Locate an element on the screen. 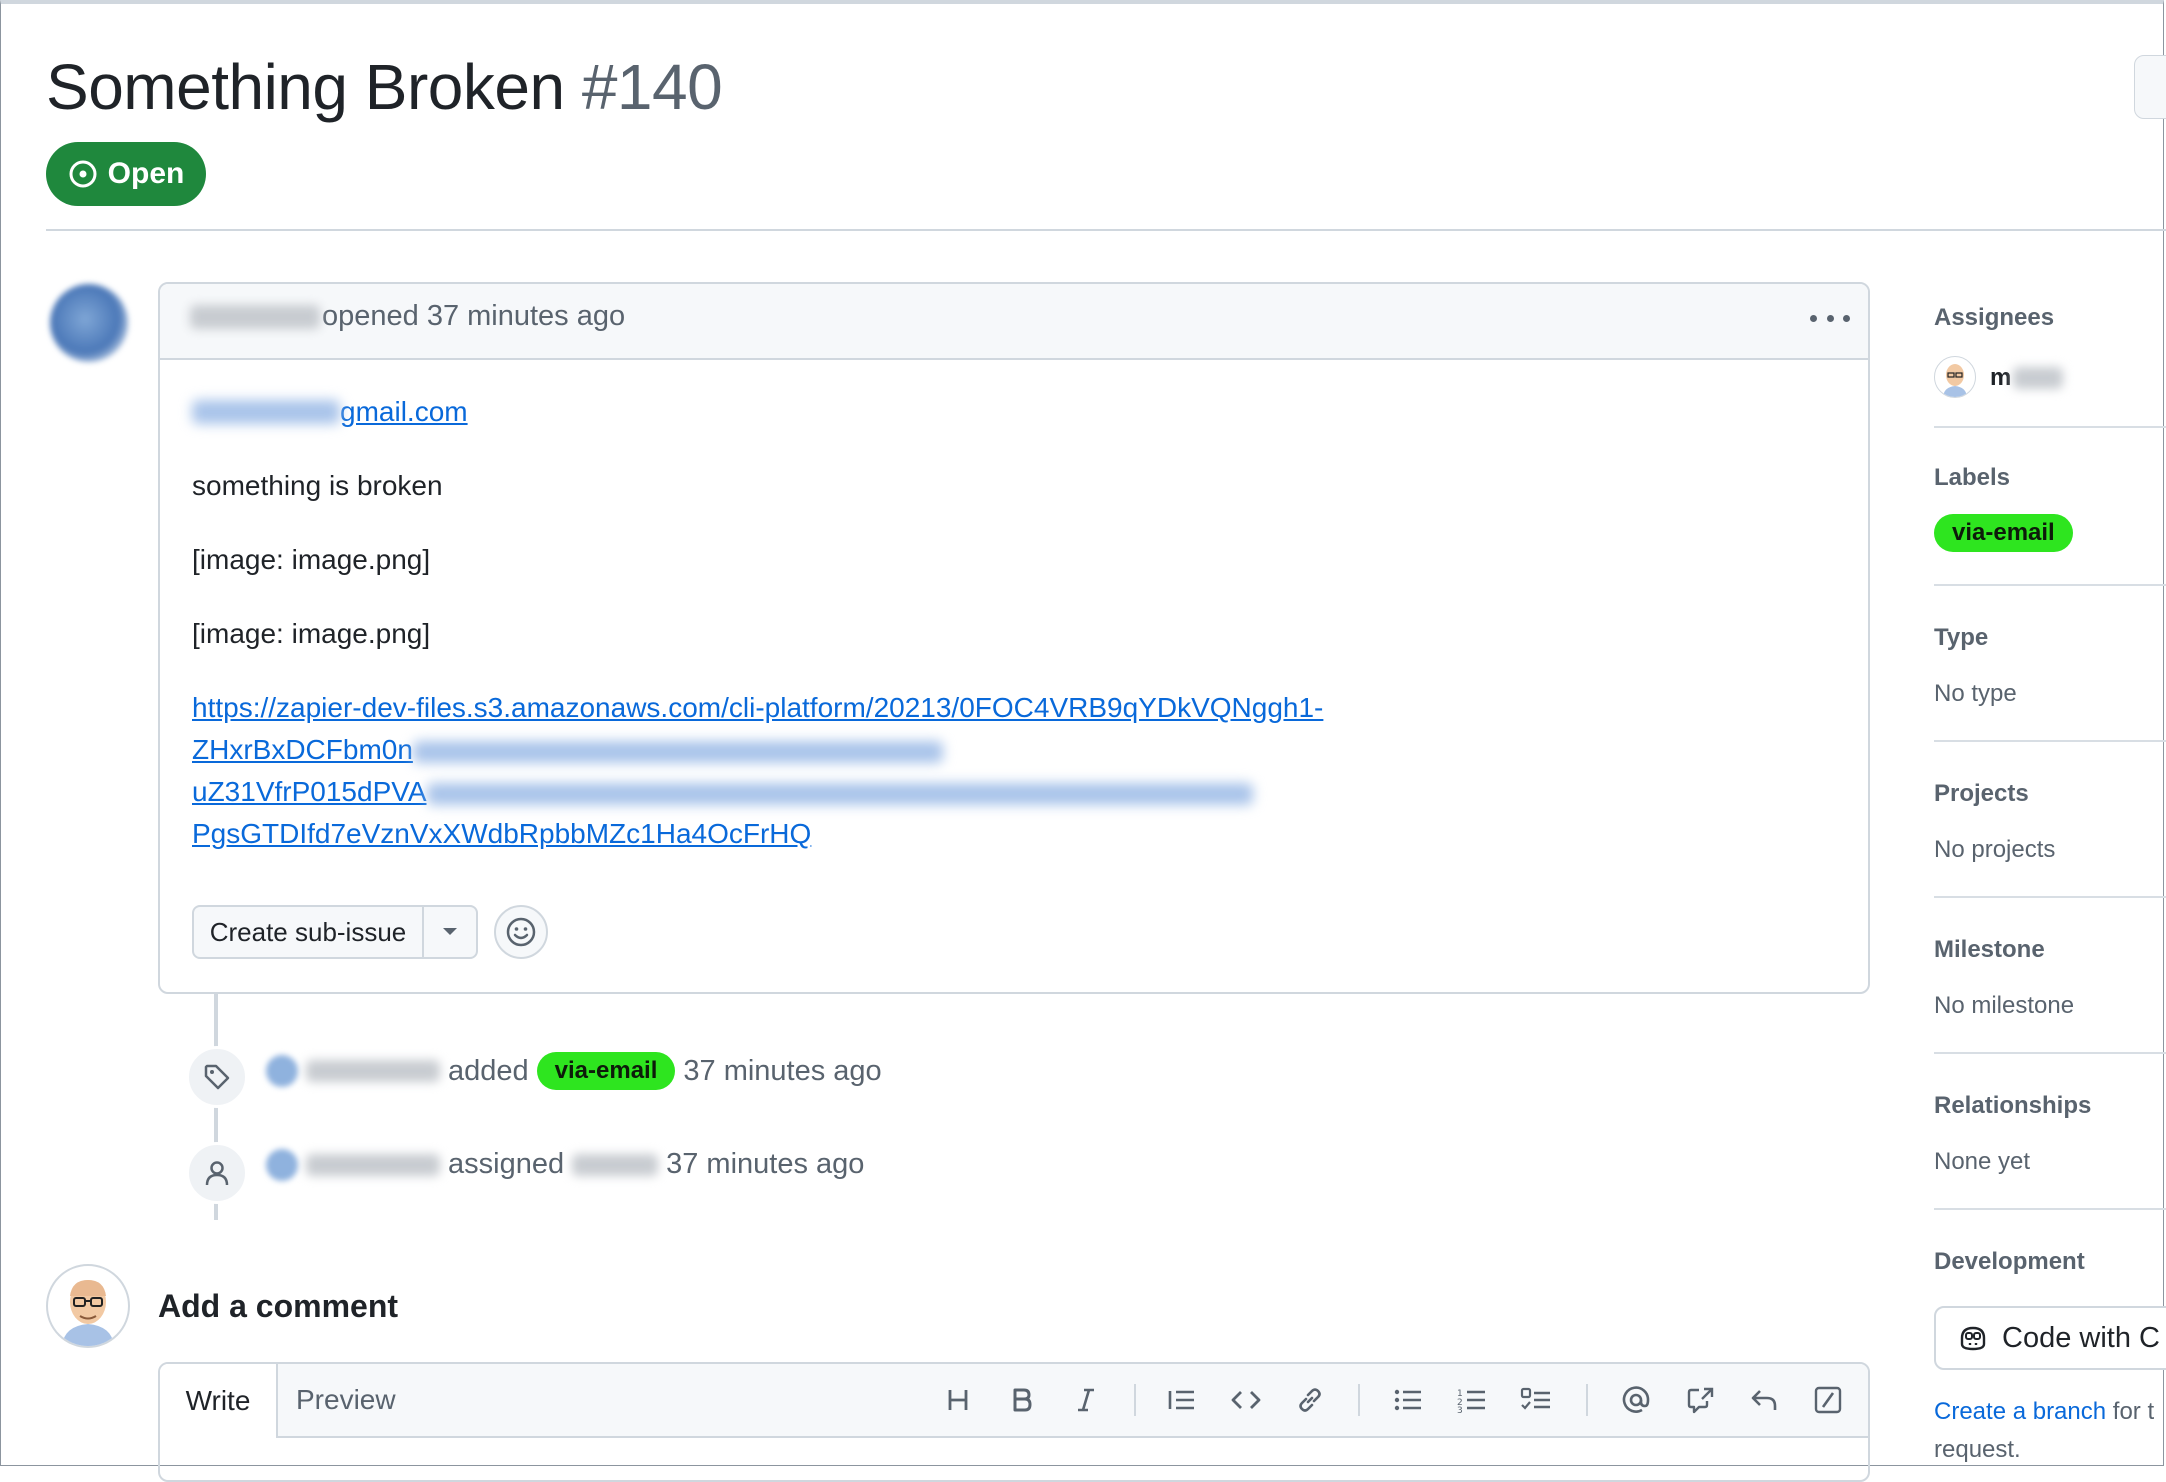 This screenshot has width=2166, height=1482. create-branch-text-line2: request. is located at coordinates (1977, 1449).